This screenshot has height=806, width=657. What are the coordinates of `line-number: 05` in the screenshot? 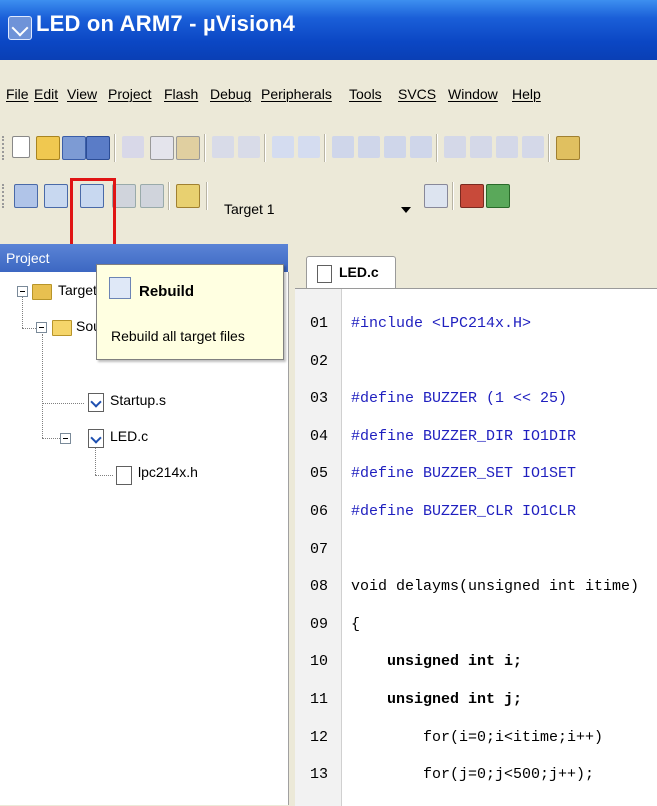 It's located at (319, 473).